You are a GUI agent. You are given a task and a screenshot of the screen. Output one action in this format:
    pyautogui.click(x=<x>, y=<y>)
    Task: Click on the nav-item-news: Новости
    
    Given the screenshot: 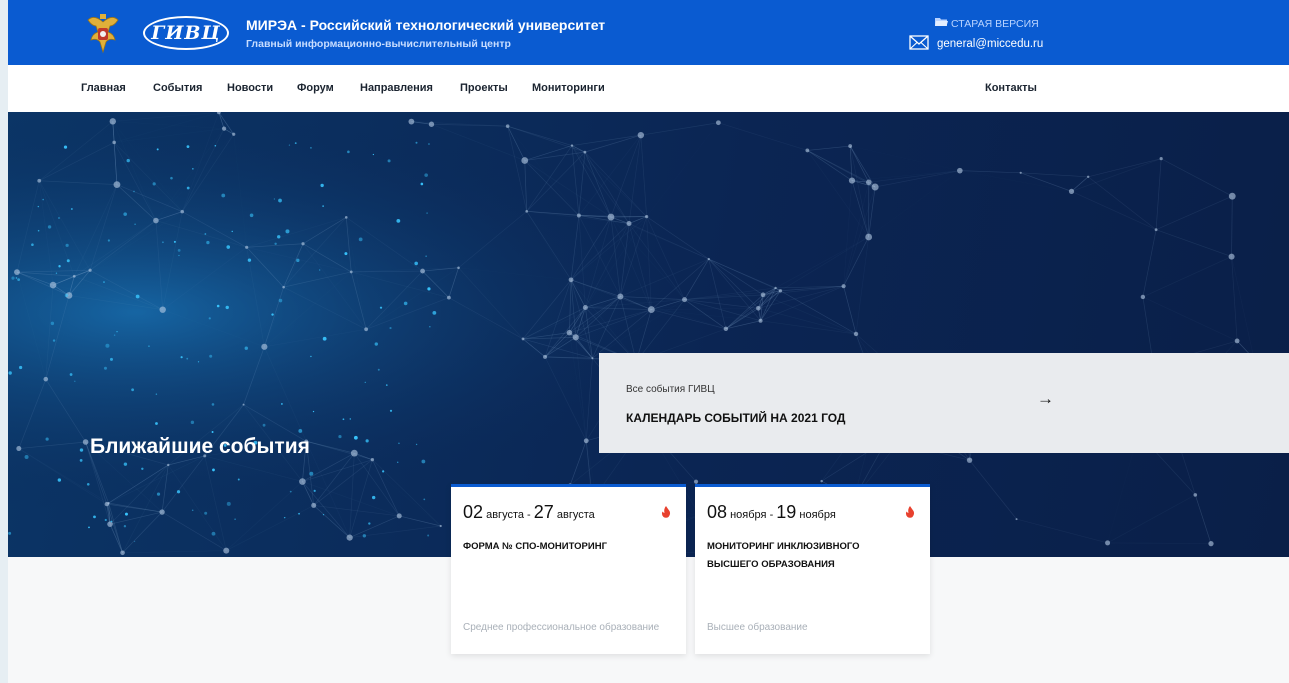 What is the action you would take?
    pyautogui.click(x=250, y=88)
    